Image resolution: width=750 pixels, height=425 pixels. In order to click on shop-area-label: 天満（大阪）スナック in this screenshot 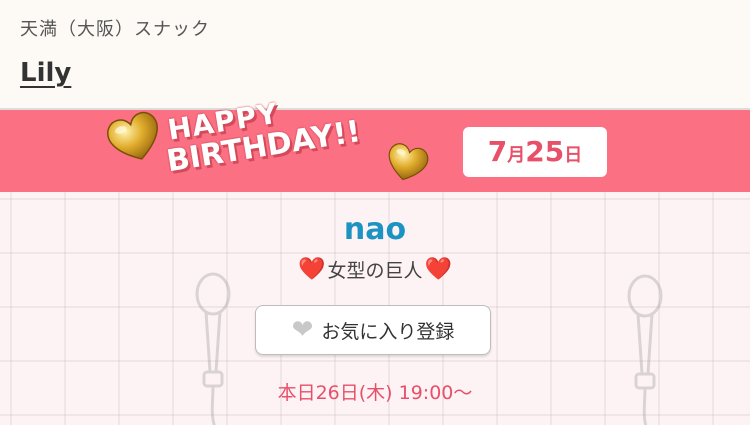, I will do `click(115, 29)`.